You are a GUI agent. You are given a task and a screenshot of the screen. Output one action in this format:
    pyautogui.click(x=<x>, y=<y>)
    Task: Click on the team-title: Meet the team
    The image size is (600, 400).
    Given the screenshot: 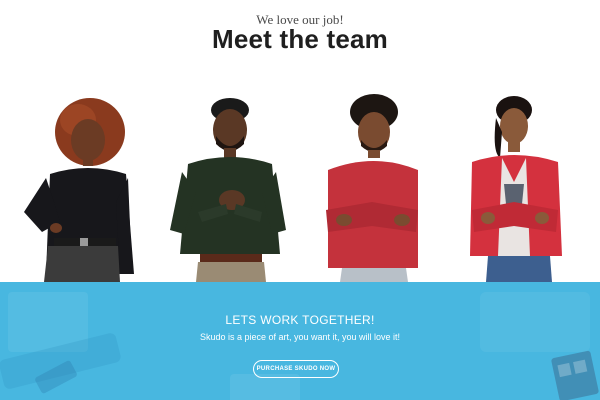 What is the action you would take?
    pyautogui.click(x=300, y=39)
    